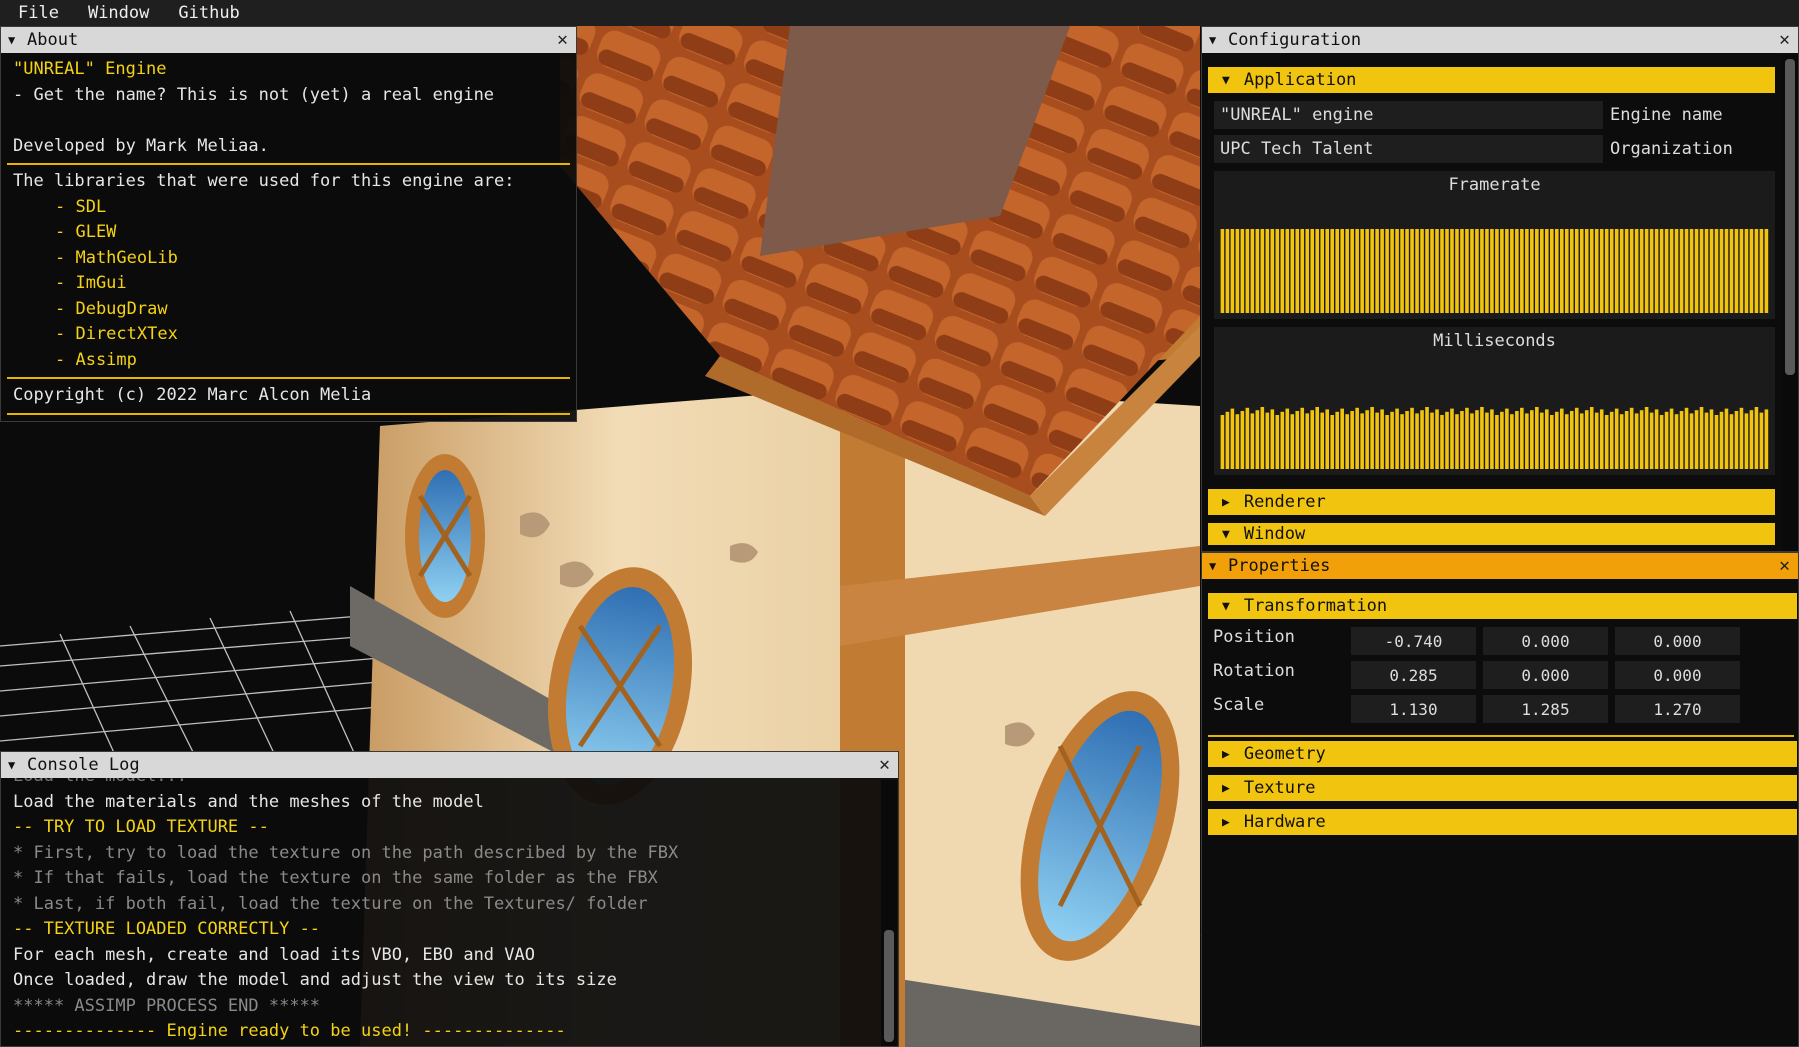 The height and width of the screenshot is (1047, 1799). Describe the element at coordinates (1413, 641) in the screenshot. I see `position-x-input: -0.740` at that location.